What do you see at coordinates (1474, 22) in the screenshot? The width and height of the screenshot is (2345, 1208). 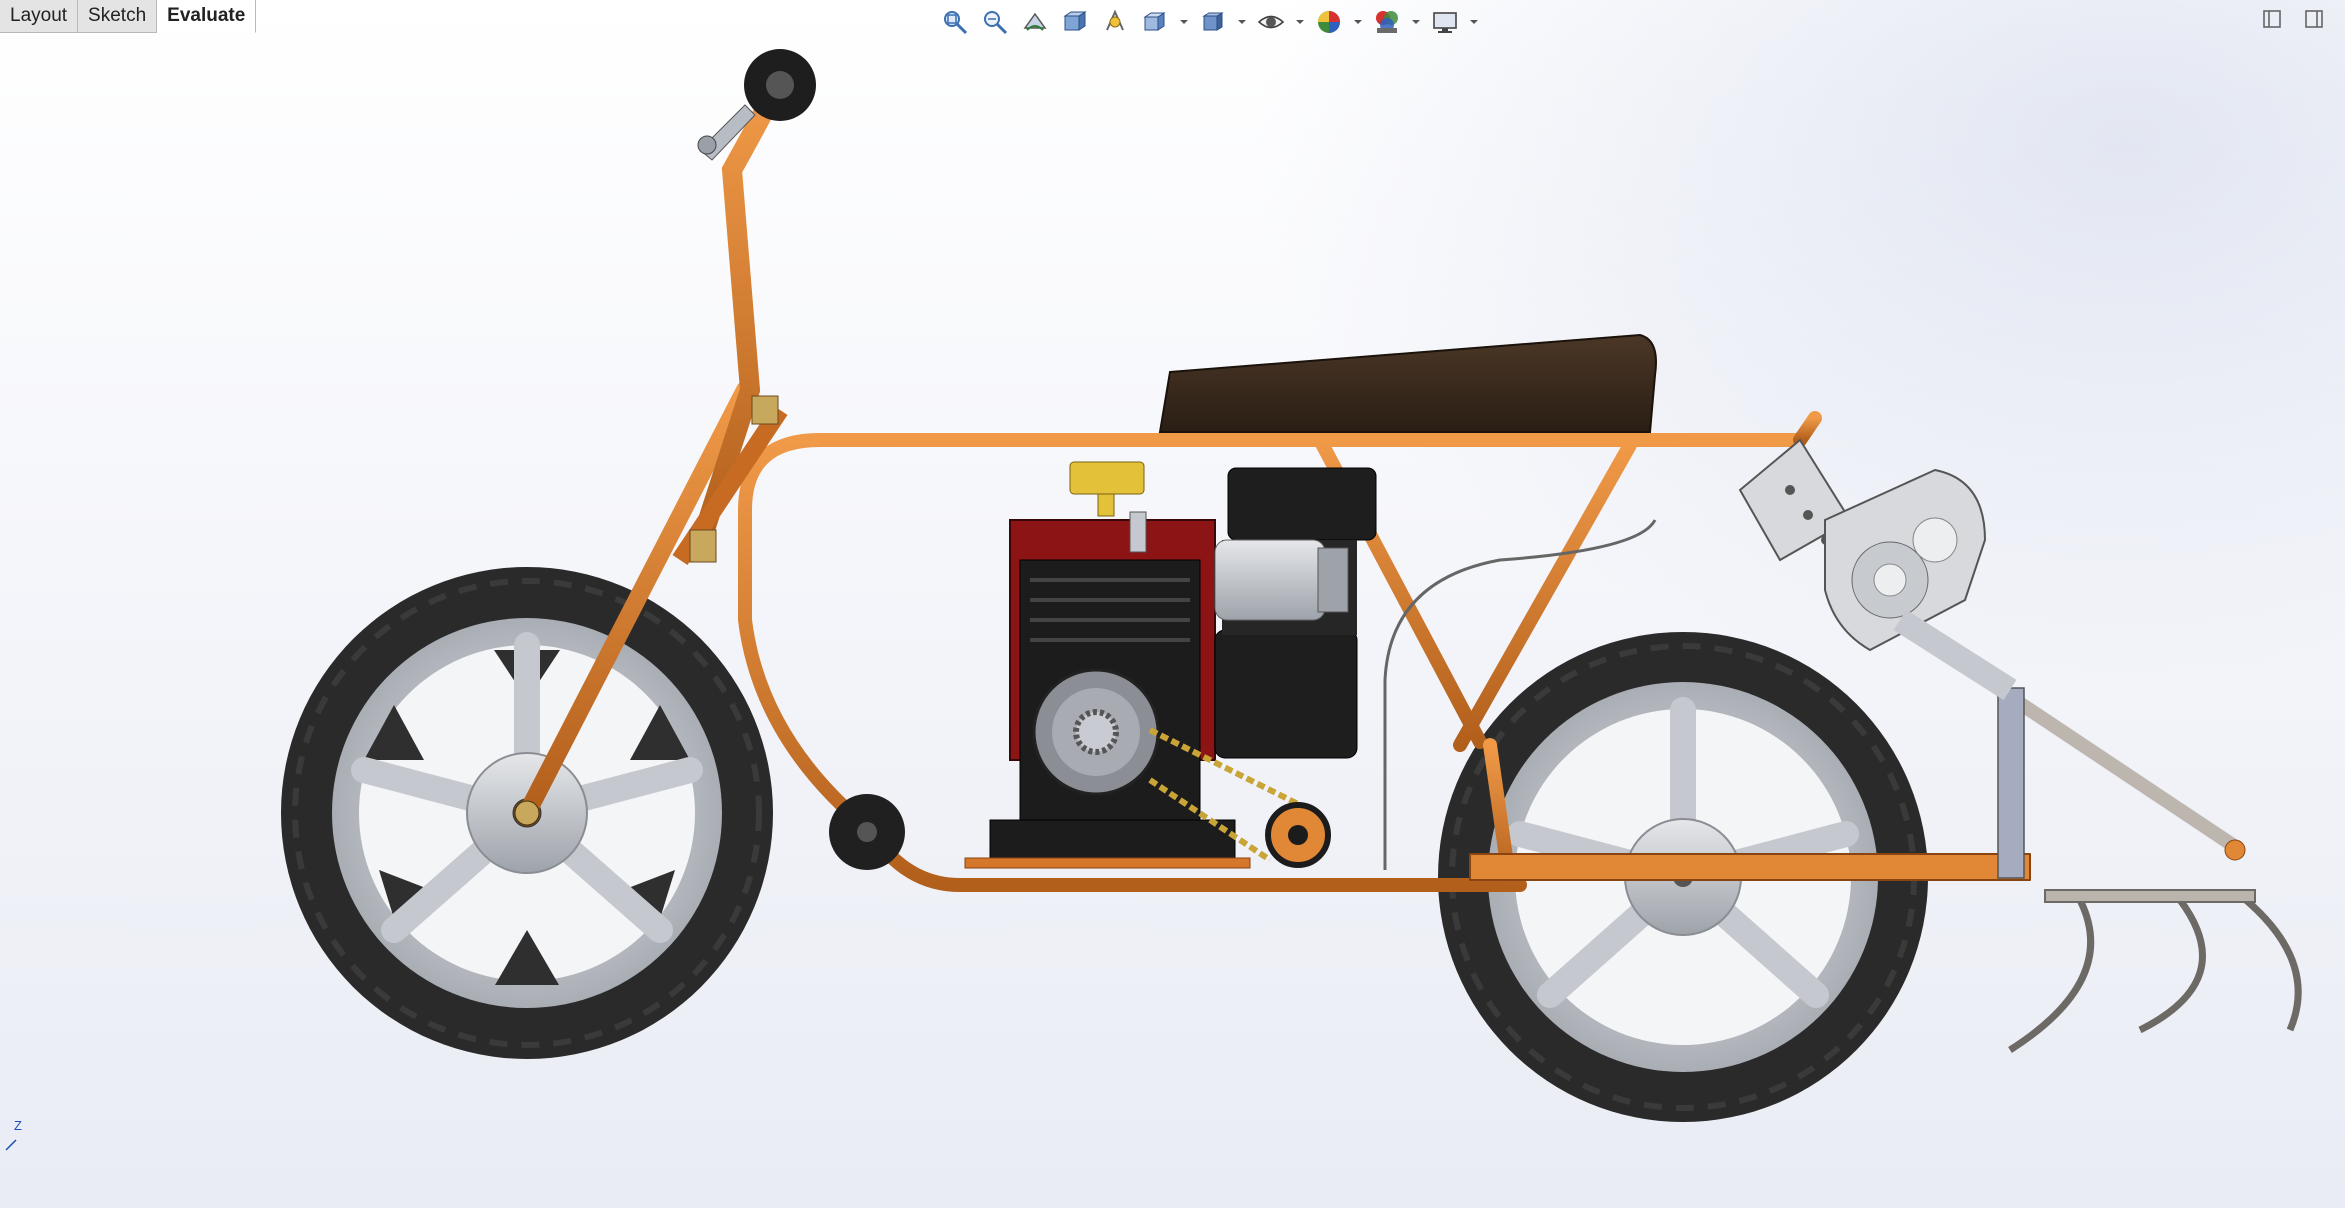 I see `view-settings-dropdown` at bounding box center [1474, 22].